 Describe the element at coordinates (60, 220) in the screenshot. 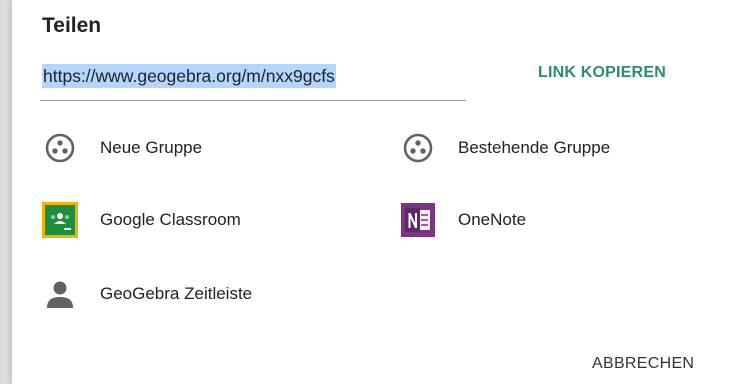

I see `google-classroom-icon` at that location.